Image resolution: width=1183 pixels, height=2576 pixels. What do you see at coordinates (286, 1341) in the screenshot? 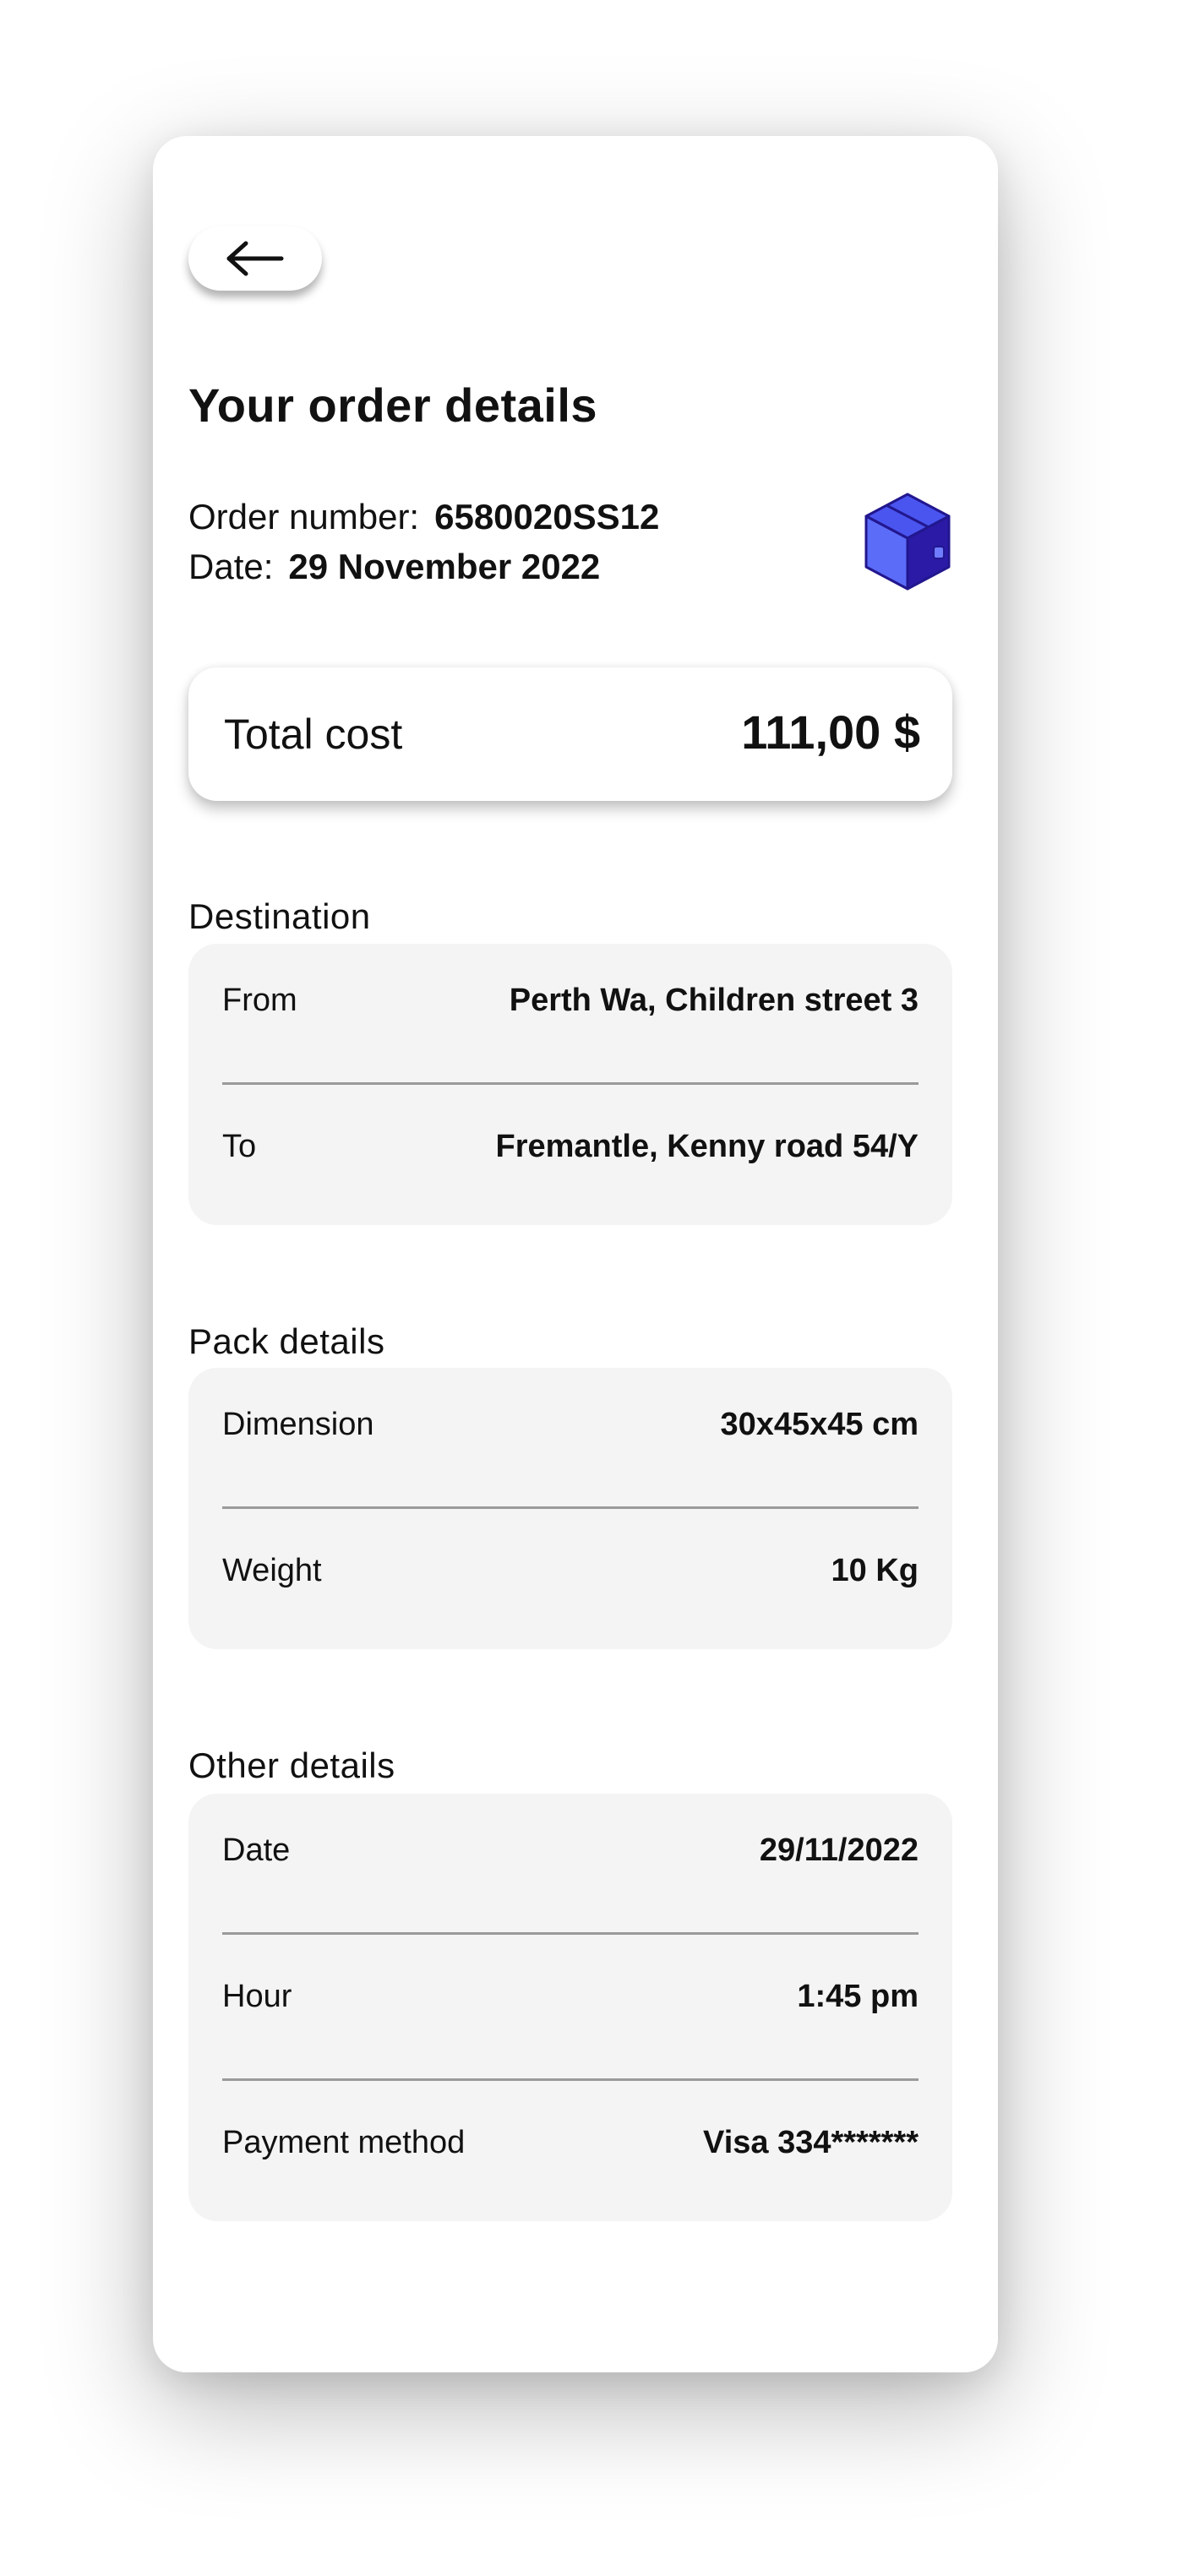
I see `pack-details-title: Pack details` at bounding box center [286, 1341].